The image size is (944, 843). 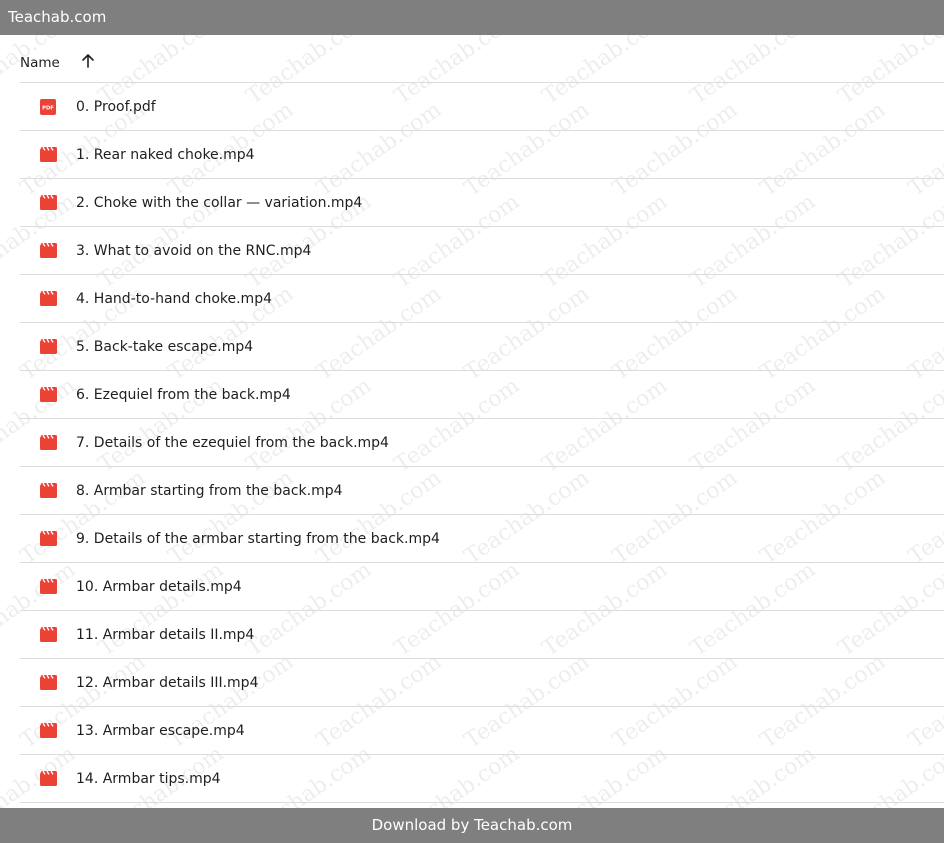 What do you see at coordinates (482, 491) in the screenshot?
I see `file-row: 8. Armbar starting from the back.mp4` at bounding box center [482, 491].